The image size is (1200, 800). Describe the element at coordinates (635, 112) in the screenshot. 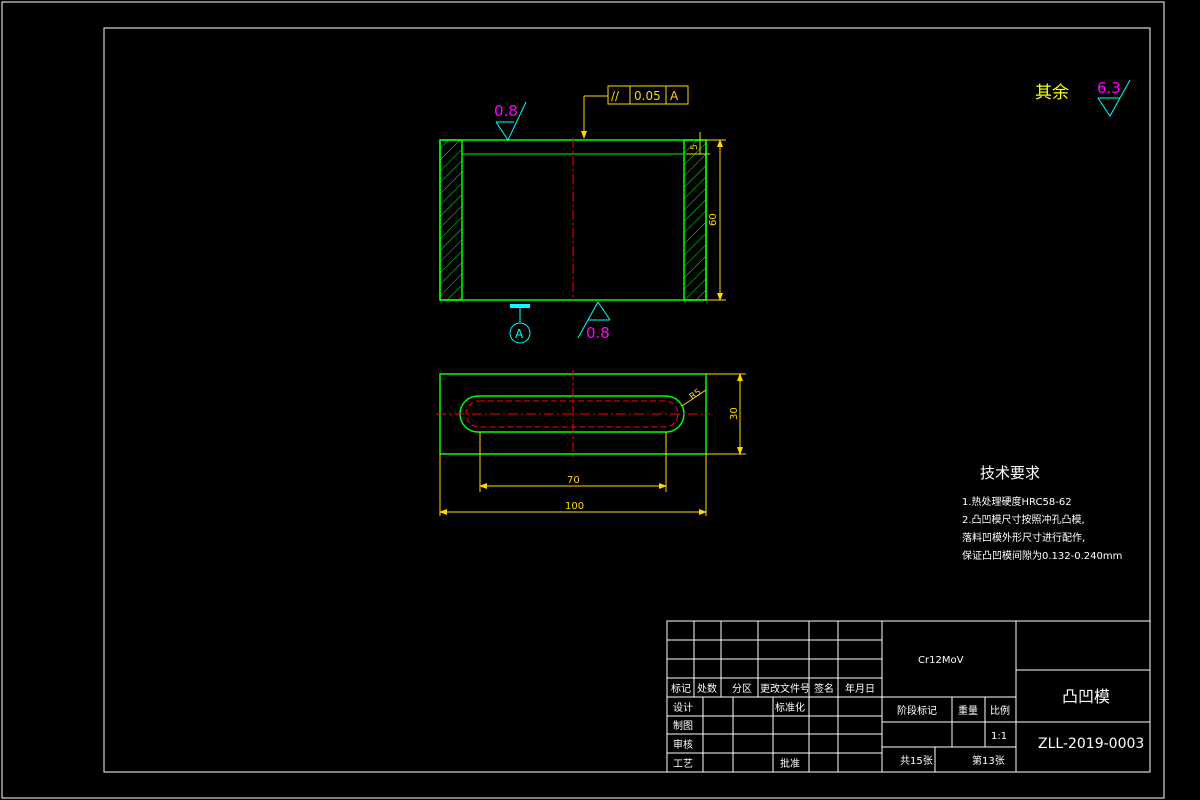

I see `geometric-tolerance: // 0.05 A` at that location.